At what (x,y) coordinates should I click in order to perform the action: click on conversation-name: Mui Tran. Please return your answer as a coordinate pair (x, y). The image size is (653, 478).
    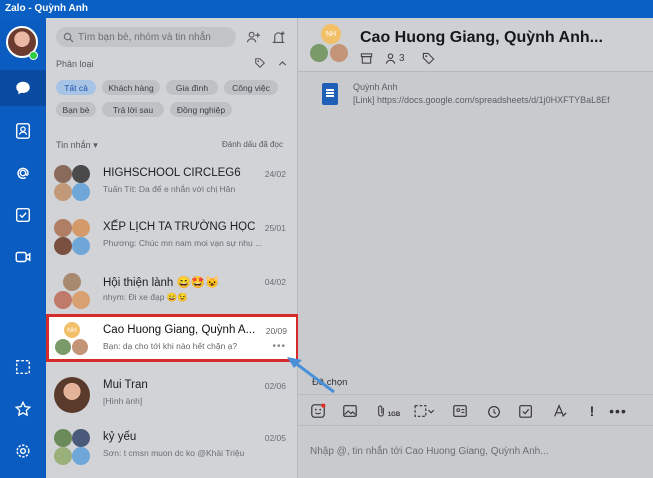
    Looking at the image, I should click on (125, 385).